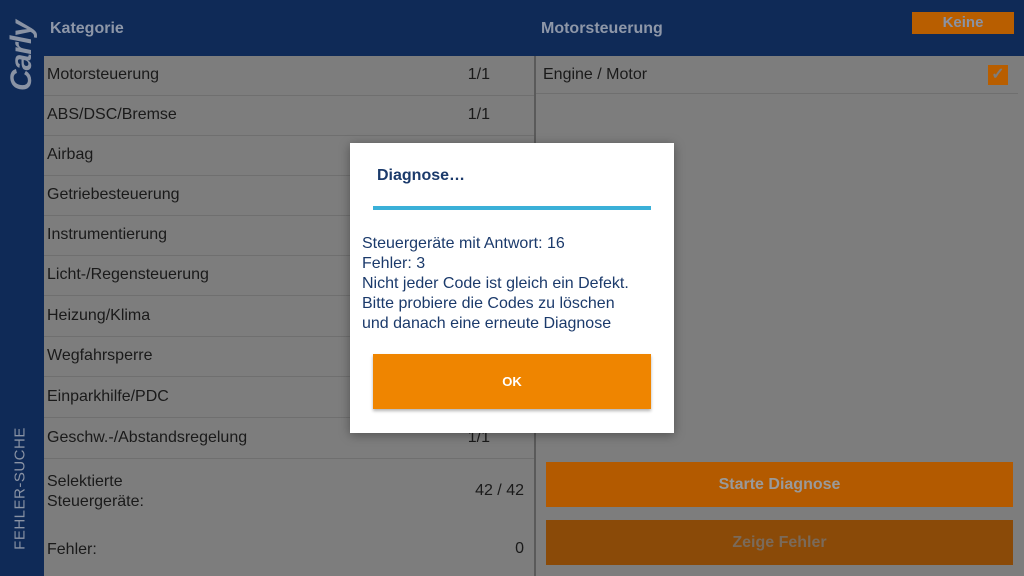  What do you see at coordinates (72, 549) in the screenshot?
I see `errors-label: Fehler:` at bounding box center [72, 549].